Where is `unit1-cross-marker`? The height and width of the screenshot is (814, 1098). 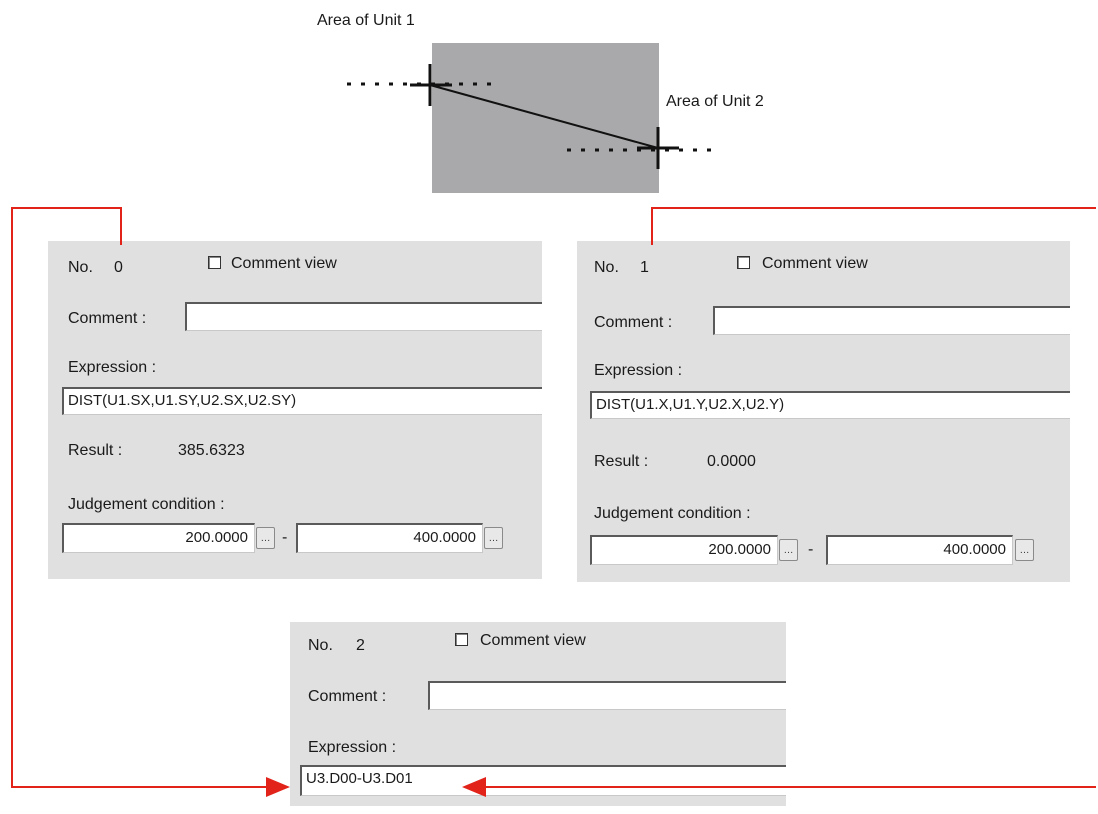
unit1-cross-marker is located at coordinates (431, 85).